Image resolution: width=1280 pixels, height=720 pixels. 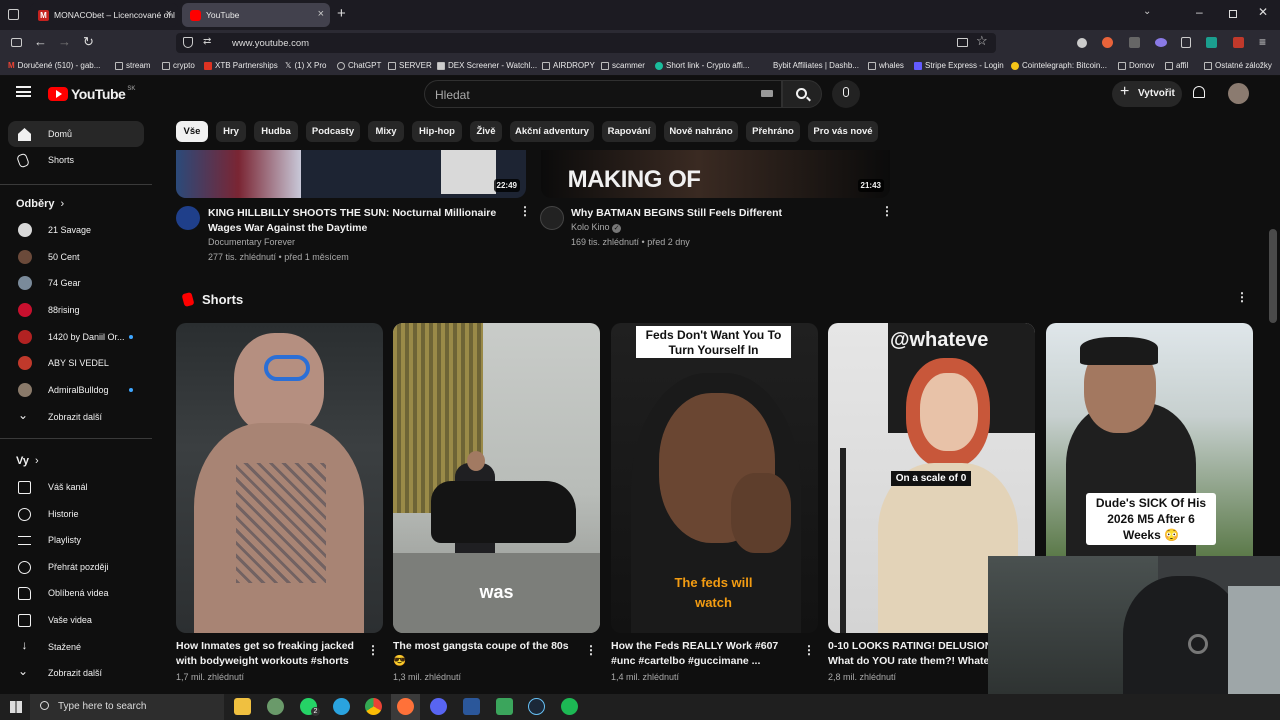 What do you see at coordinates (843, 131) in the screenshot?
I see `chip-new-to-you: Pro vás nové` at bounding box center [843, 131].